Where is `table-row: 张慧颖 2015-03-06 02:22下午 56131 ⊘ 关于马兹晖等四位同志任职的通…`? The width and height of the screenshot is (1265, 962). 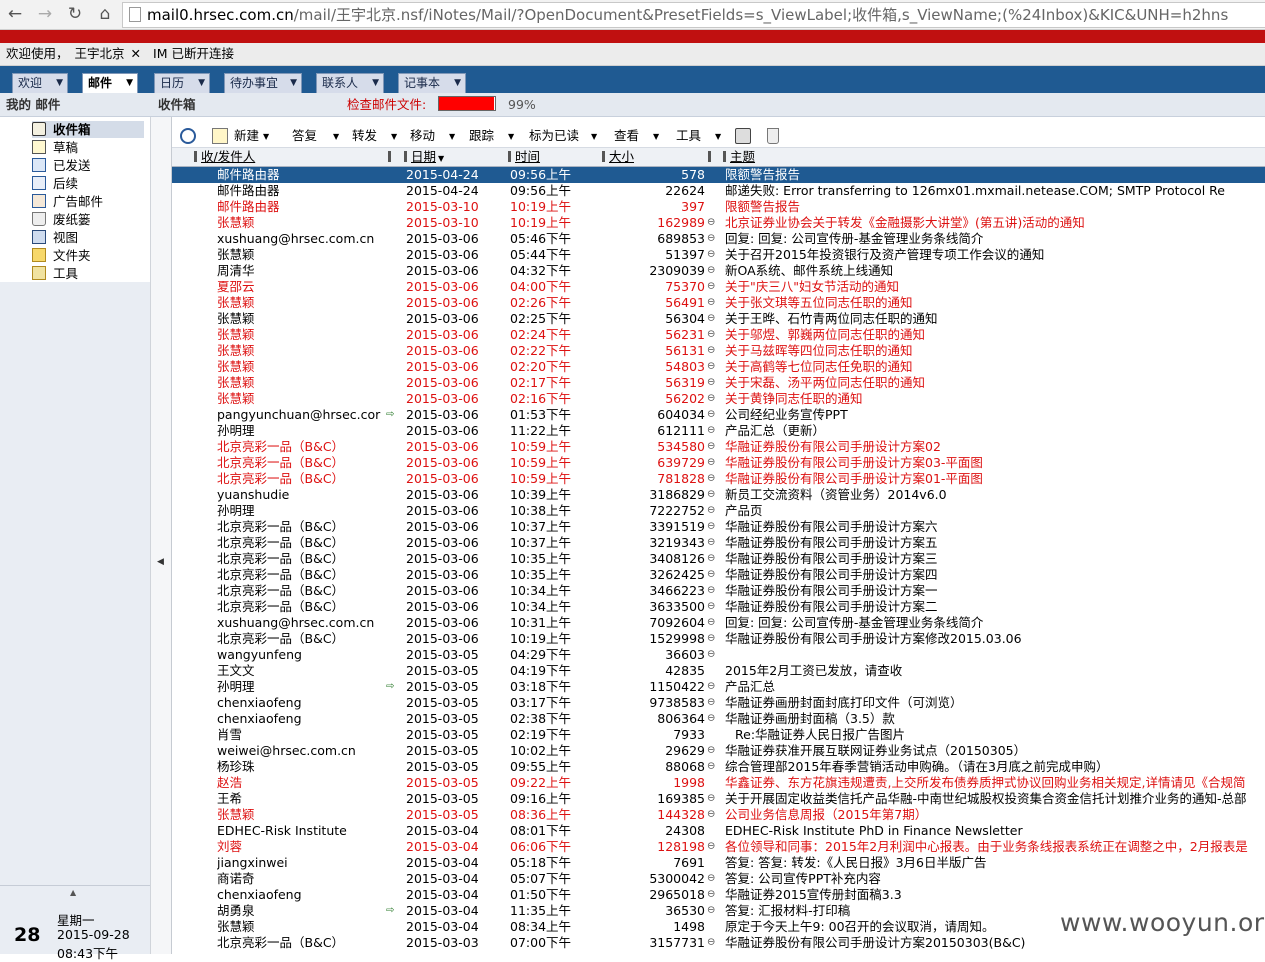
table-row: 张慧颖 2015-03-06 02:22下午 56131 ⊘ 关于马兹晖等四位同志任职的通… is located at coordinates (718, 351).